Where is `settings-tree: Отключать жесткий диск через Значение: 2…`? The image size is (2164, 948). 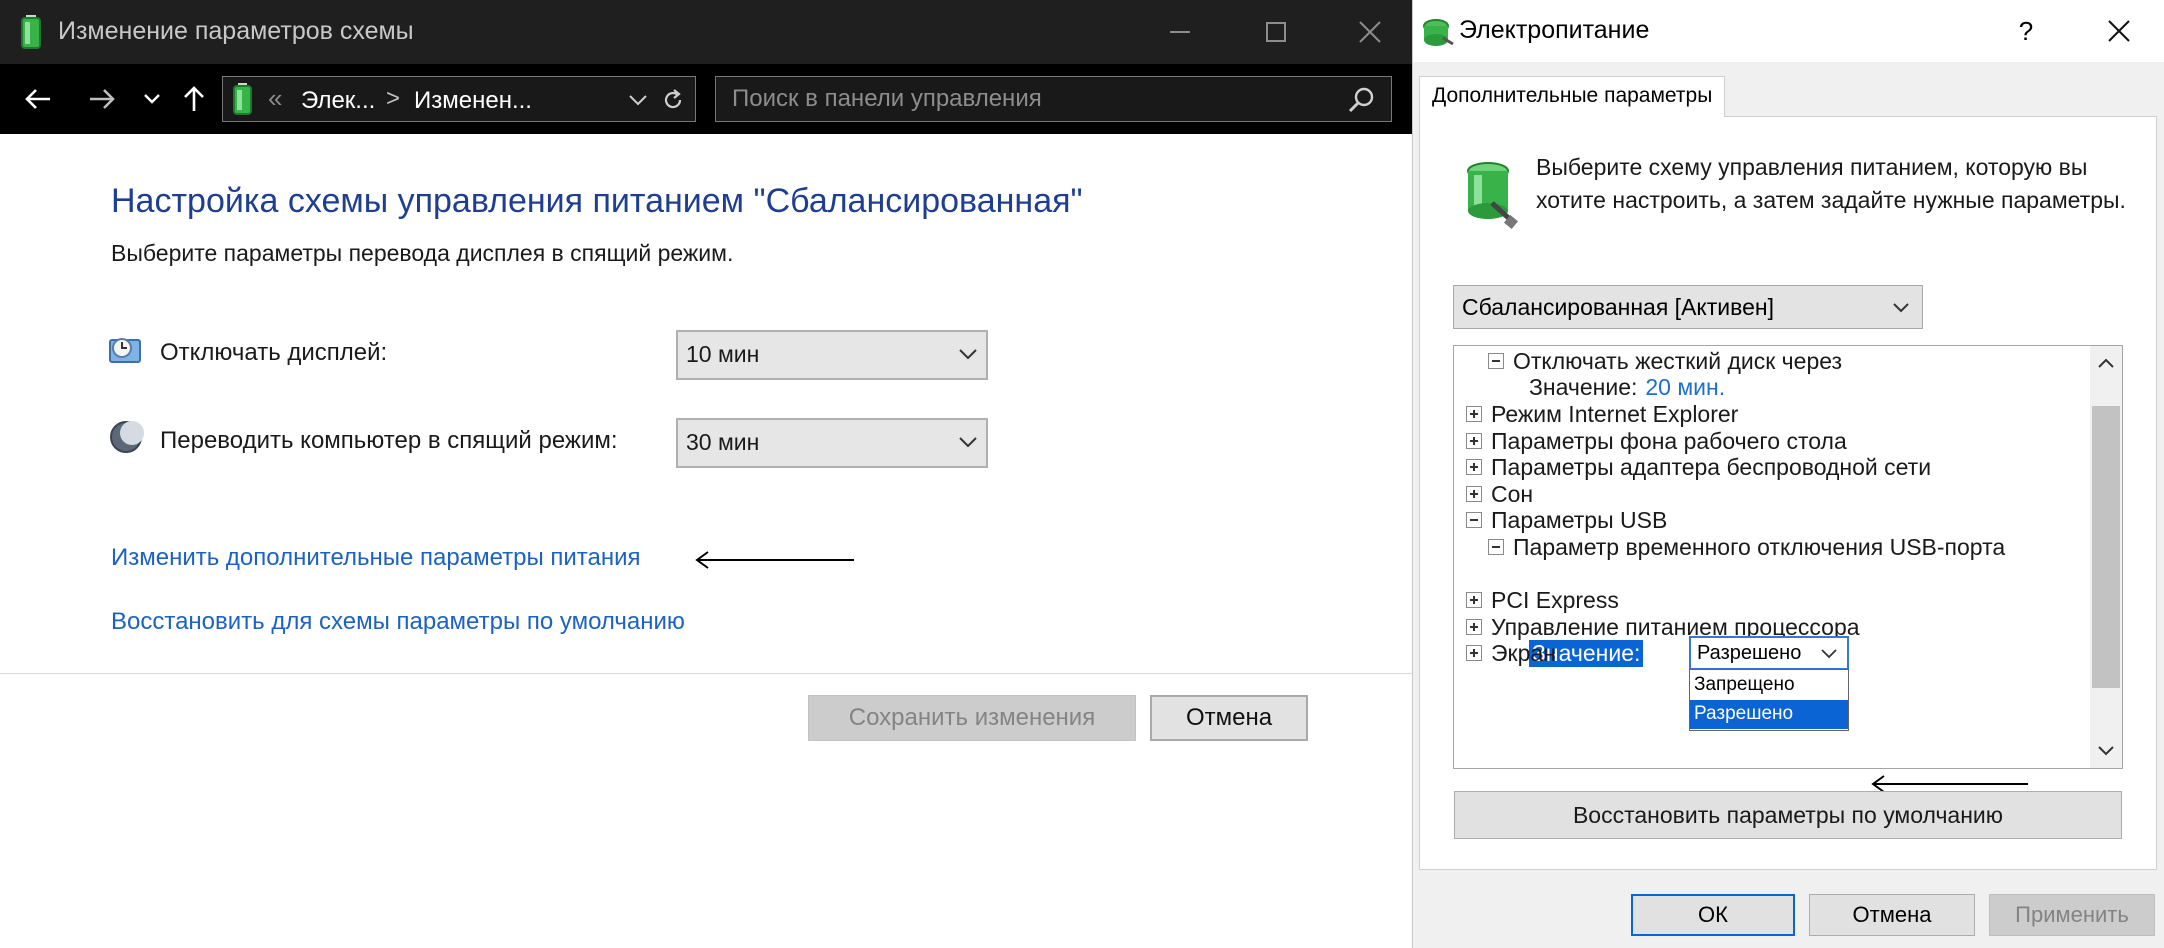 settings-tree: Отключать жесткий диск через Значение: 2… is located at coordinates (1788, 557).